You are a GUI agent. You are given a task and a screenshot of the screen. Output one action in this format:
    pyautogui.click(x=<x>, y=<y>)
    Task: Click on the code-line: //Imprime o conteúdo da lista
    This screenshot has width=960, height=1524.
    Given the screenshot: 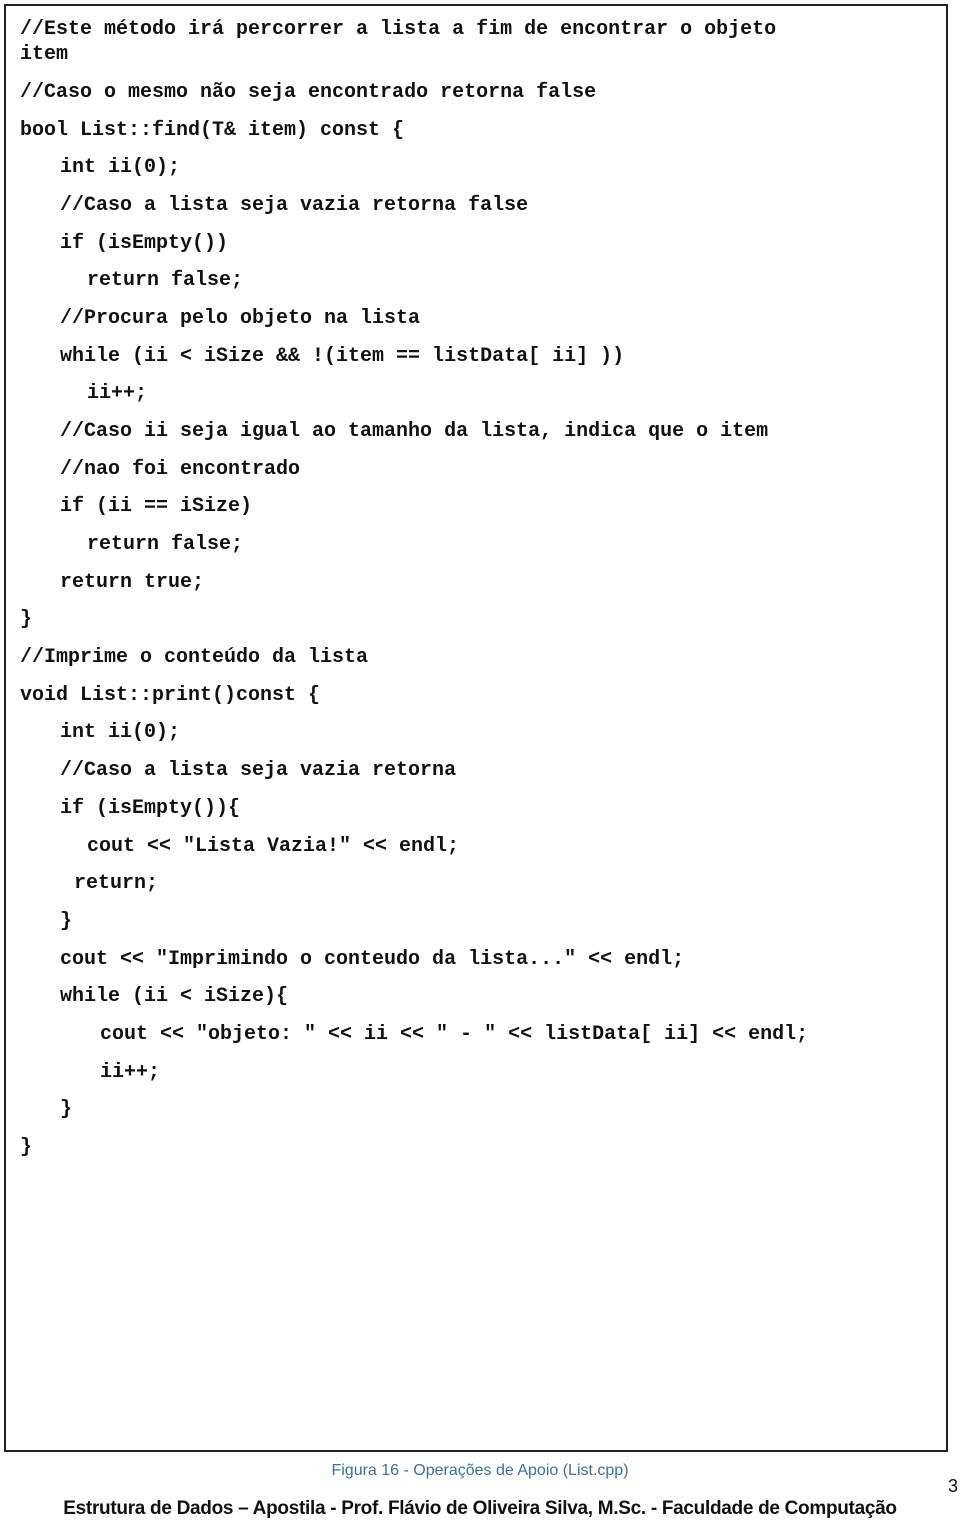 What is the action you would take?
    pyautogui.click(x=194, y=657)
    